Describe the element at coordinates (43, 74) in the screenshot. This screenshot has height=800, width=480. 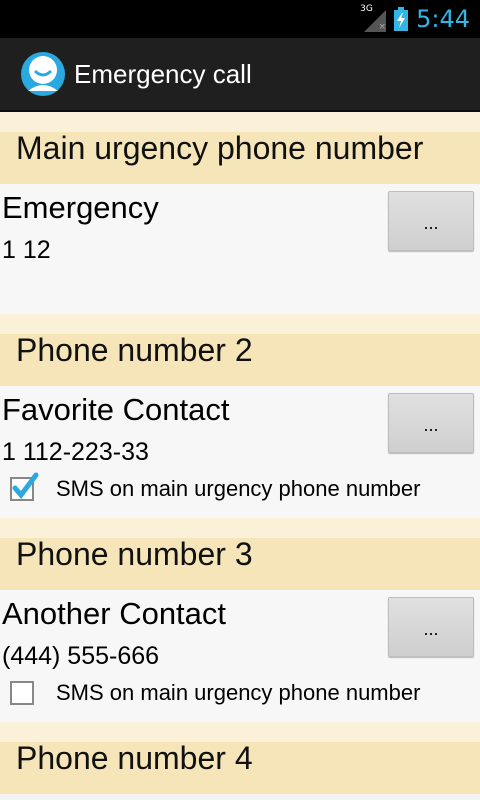
I see `app-logo-icon` at that location.